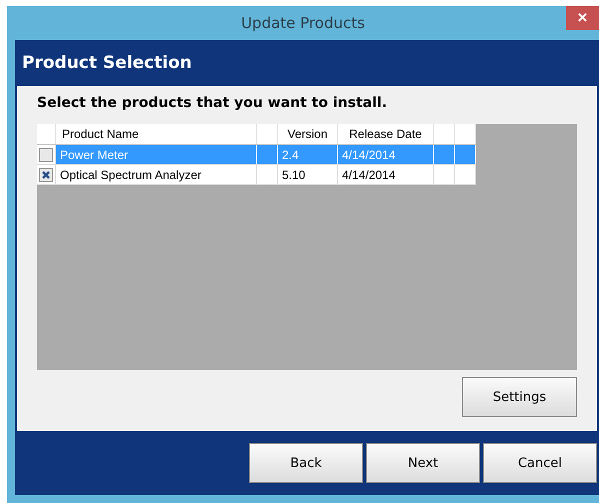 This screenshot has width=599, height=503. Describe the element at coordinates (308, 174) in the screenshot. I see `table-cell: 5.10` at that location.